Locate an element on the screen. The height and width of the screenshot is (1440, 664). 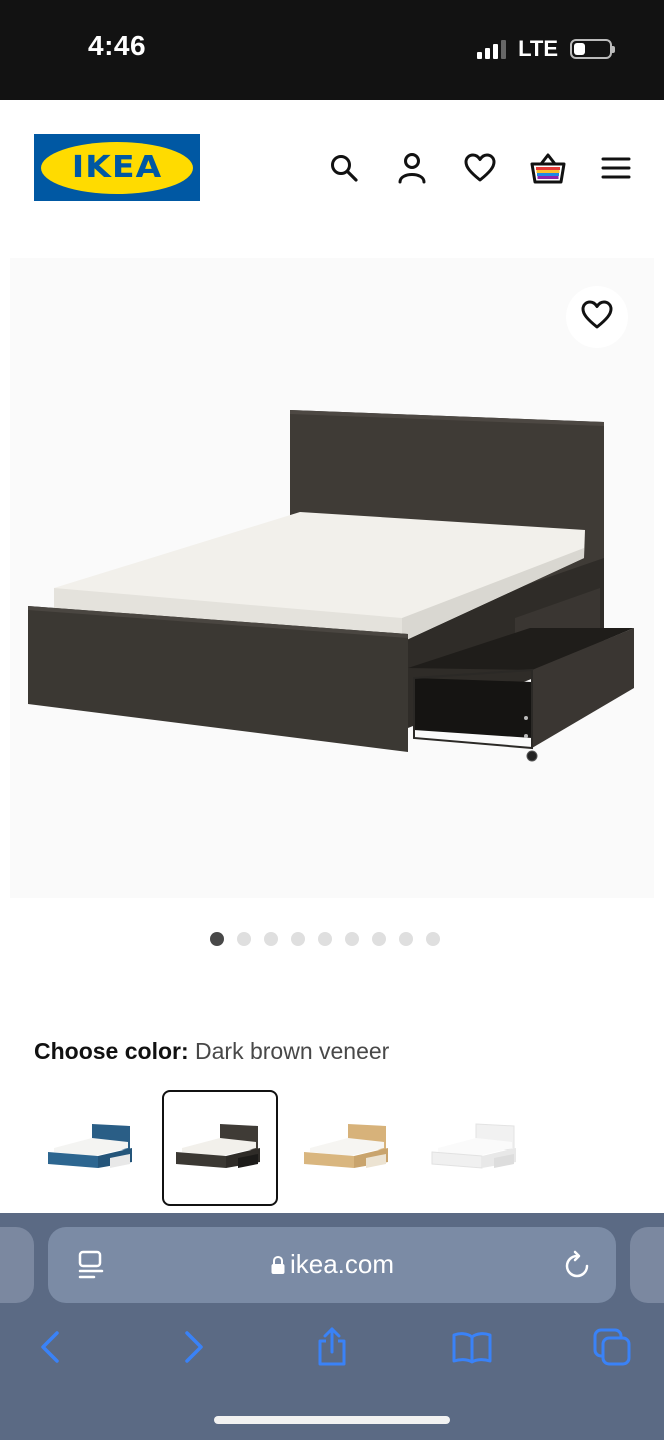
carousel-pagination is located at coordinates (328, 939).